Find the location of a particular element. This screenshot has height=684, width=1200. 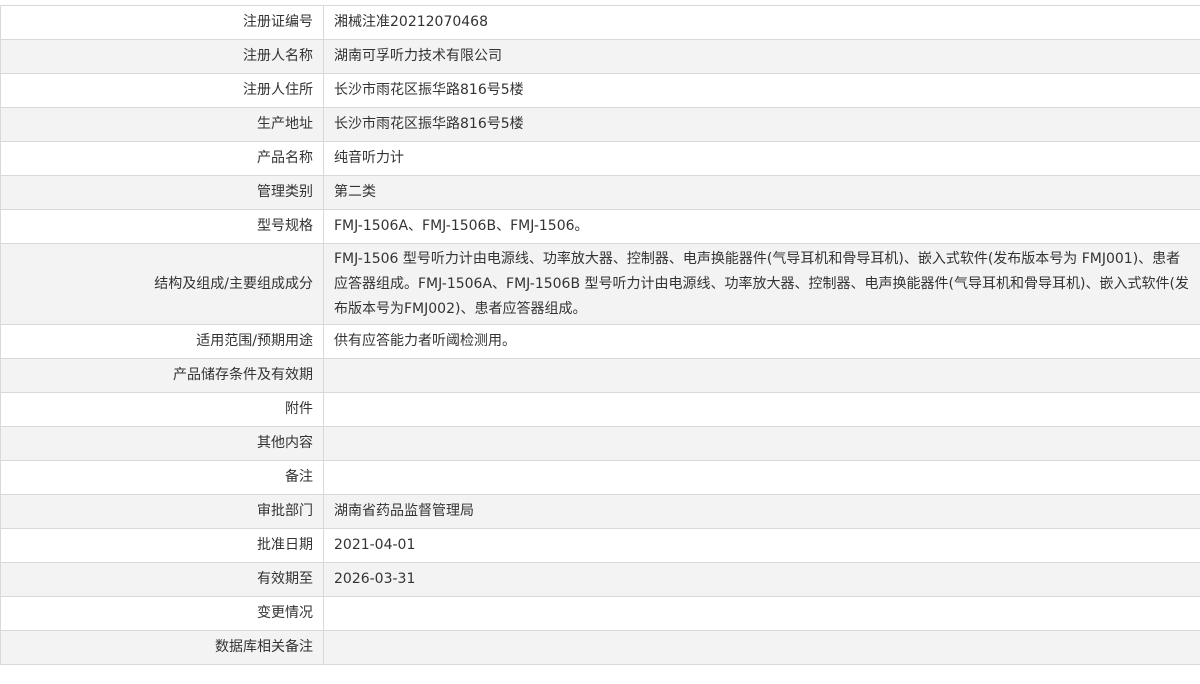

field-label-intended-use: 适用范围/预期用途 is located at coordinates (162, 342).